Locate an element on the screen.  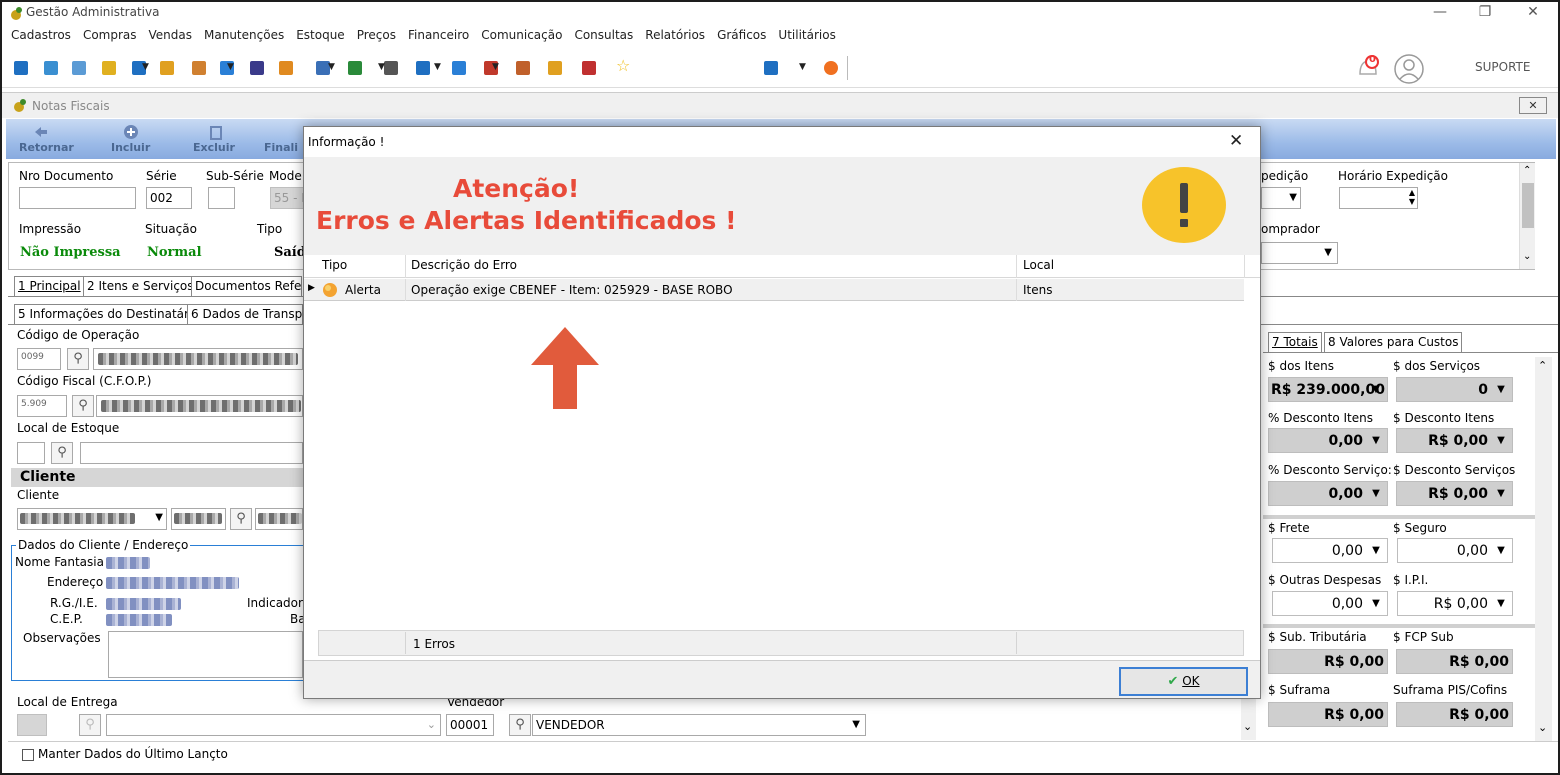
cliente-code is located at coordinates (198, 519).